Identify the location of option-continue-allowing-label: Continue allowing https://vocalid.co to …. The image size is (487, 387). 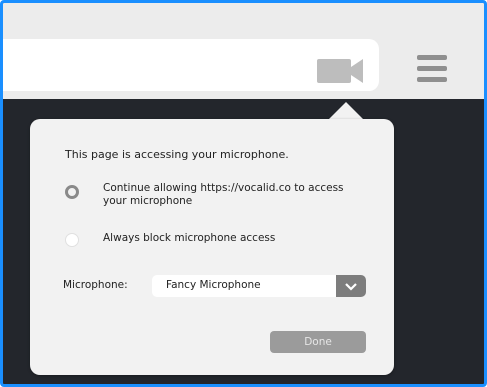
(223, 194).